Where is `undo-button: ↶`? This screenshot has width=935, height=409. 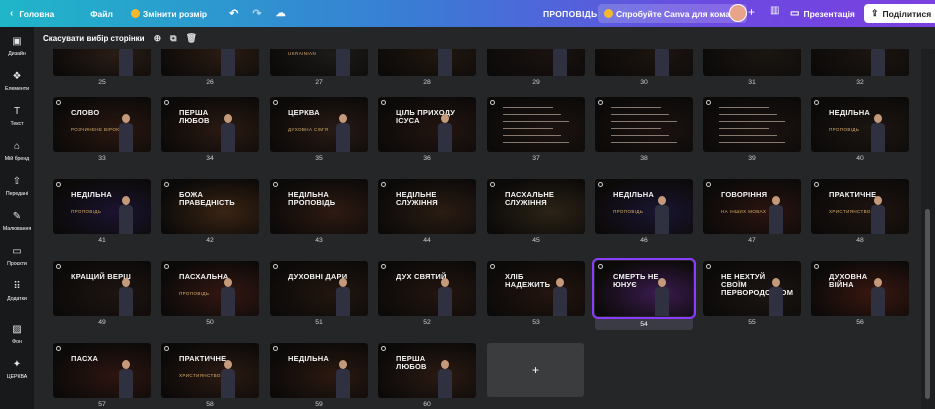 undo-button: ↶ is located at coordinates (233, 13).